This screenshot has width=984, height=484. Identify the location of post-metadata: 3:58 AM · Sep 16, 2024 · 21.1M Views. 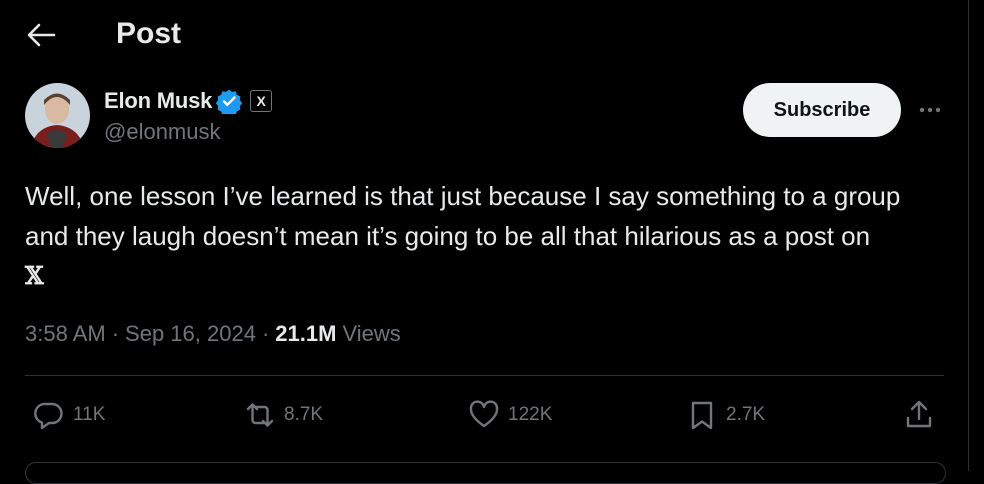
(213, 334).